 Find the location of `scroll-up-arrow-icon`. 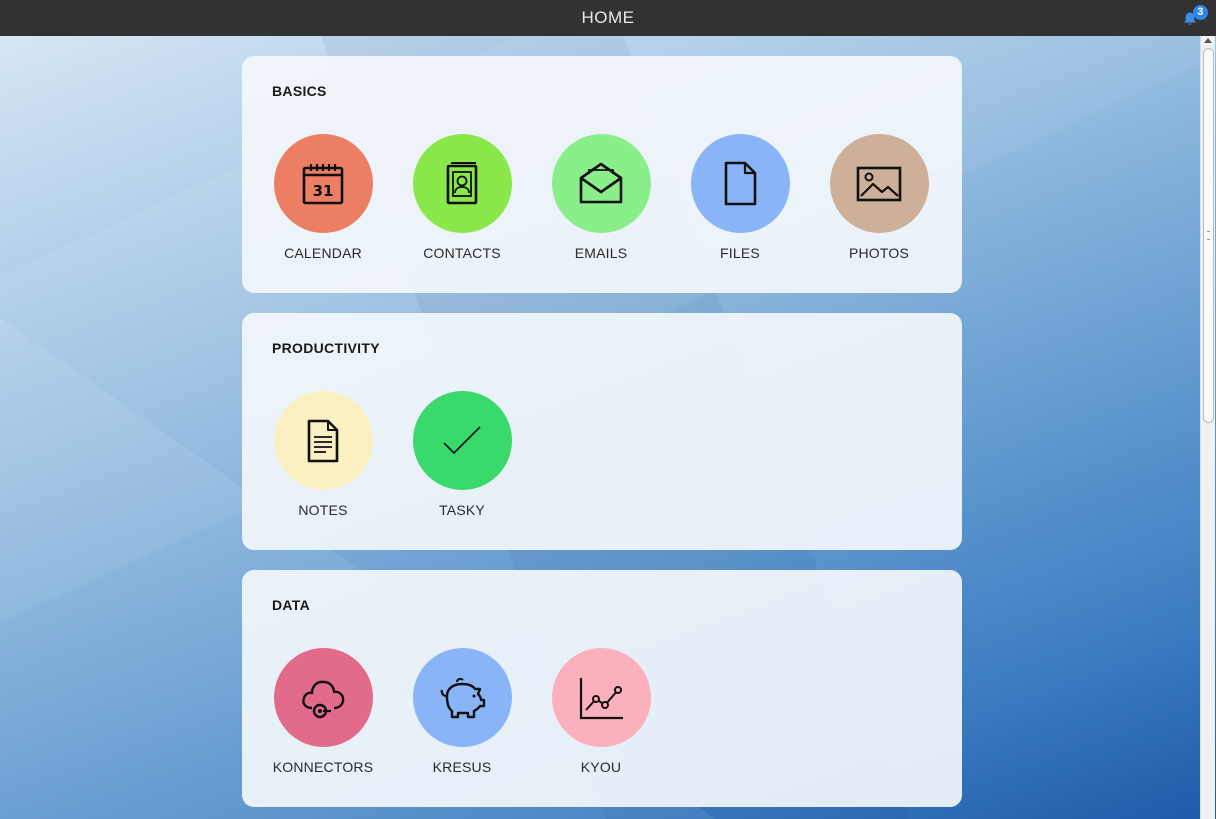

scroll-up-arrow-icon is located at coordinates (1208, 40).